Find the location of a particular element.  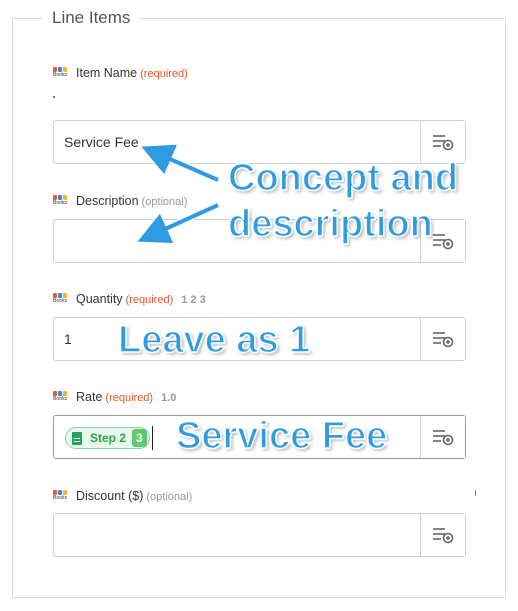

annotation-concept: Concept and is located at coordinates (343, 178).